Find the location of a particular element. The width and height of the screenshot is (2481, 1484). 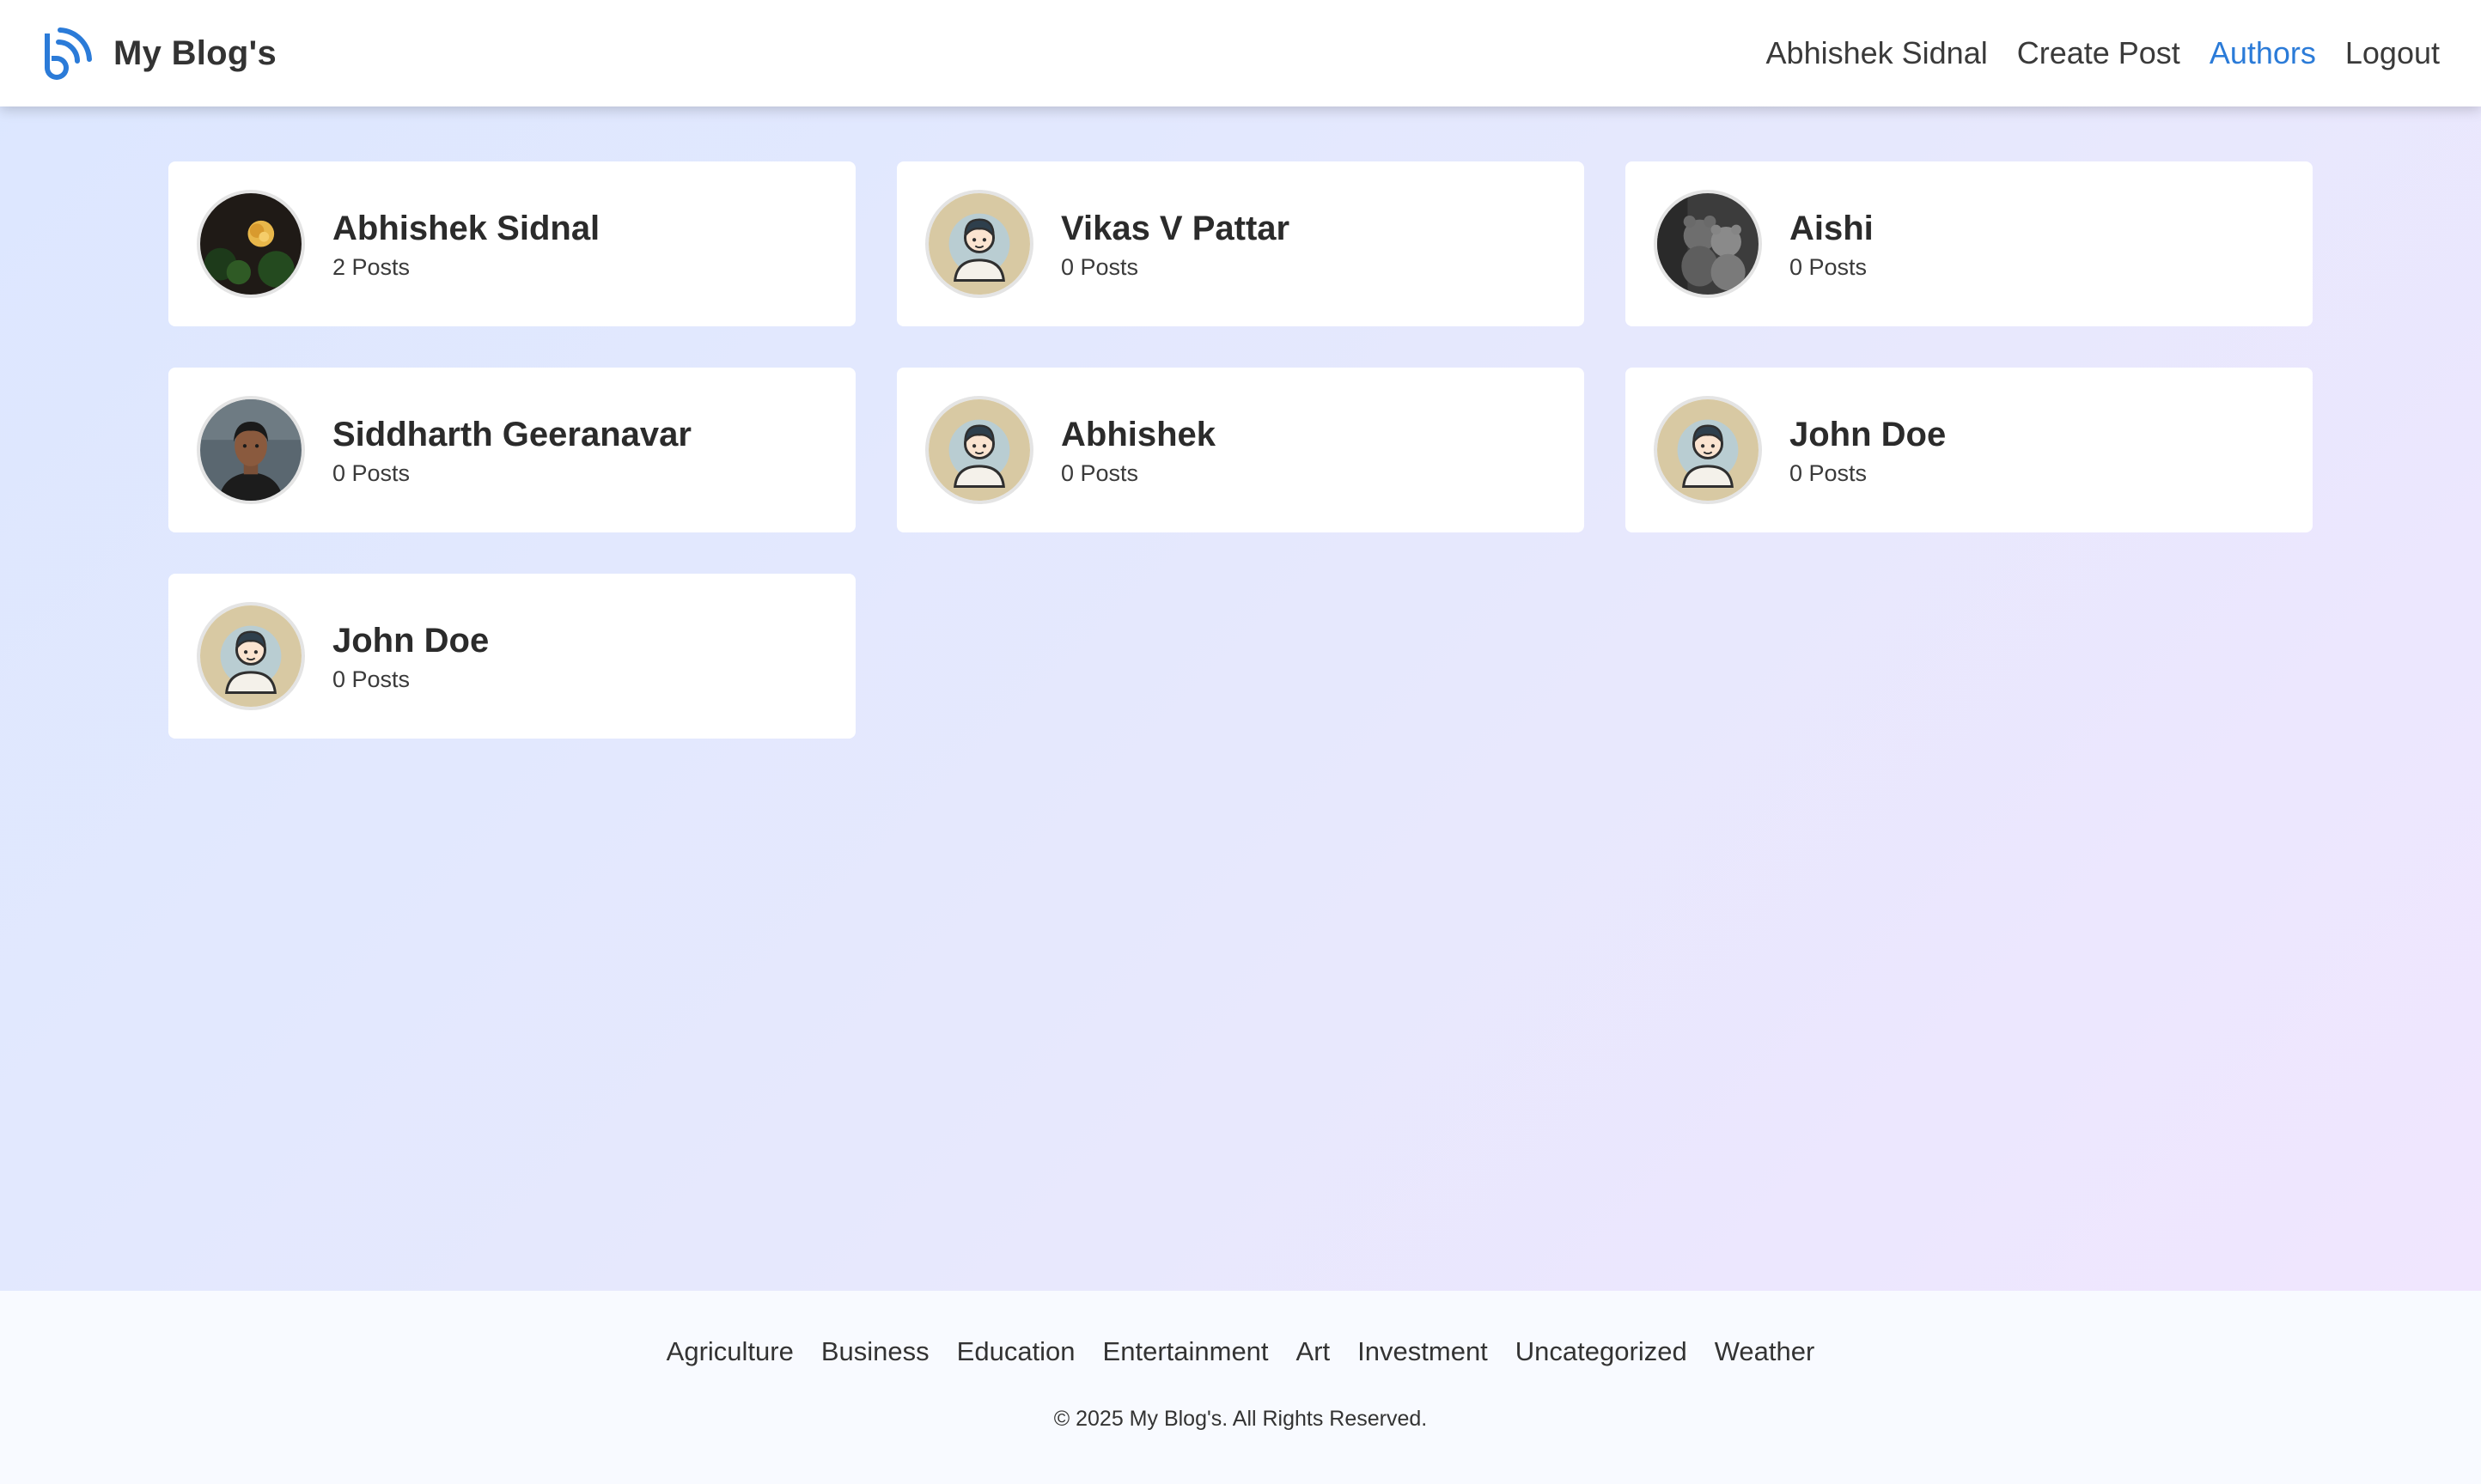

author-info: Aishi 0 Posts is located at coordinates (1831, 244).